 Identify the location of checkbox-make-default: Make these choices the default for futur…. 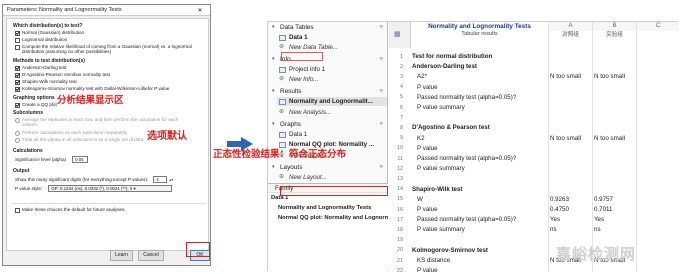
(70, 210).